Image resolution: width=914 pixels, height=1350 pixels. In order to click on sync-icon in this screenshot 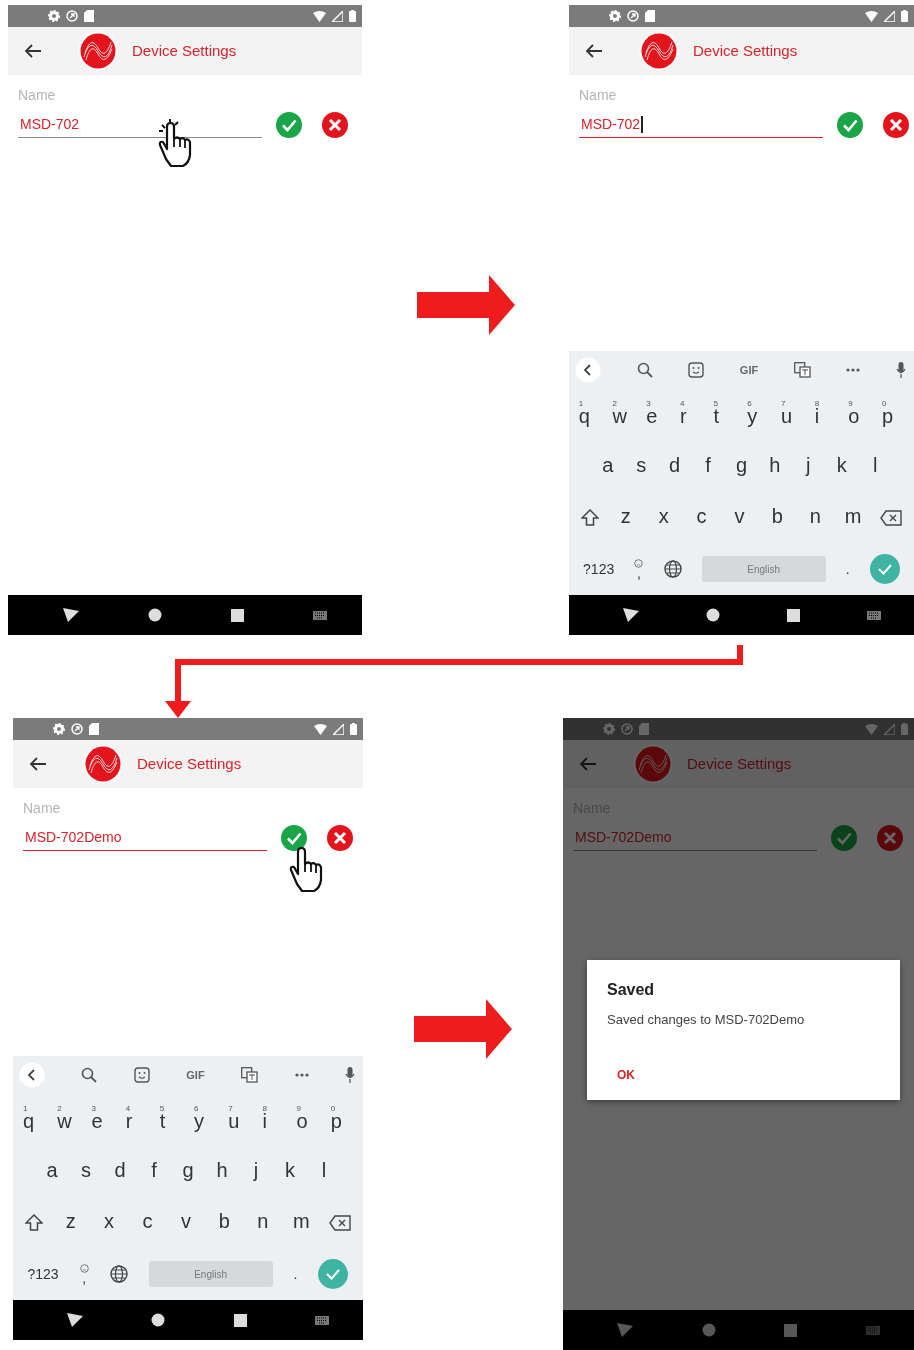, I will do `click(72, 16)`.